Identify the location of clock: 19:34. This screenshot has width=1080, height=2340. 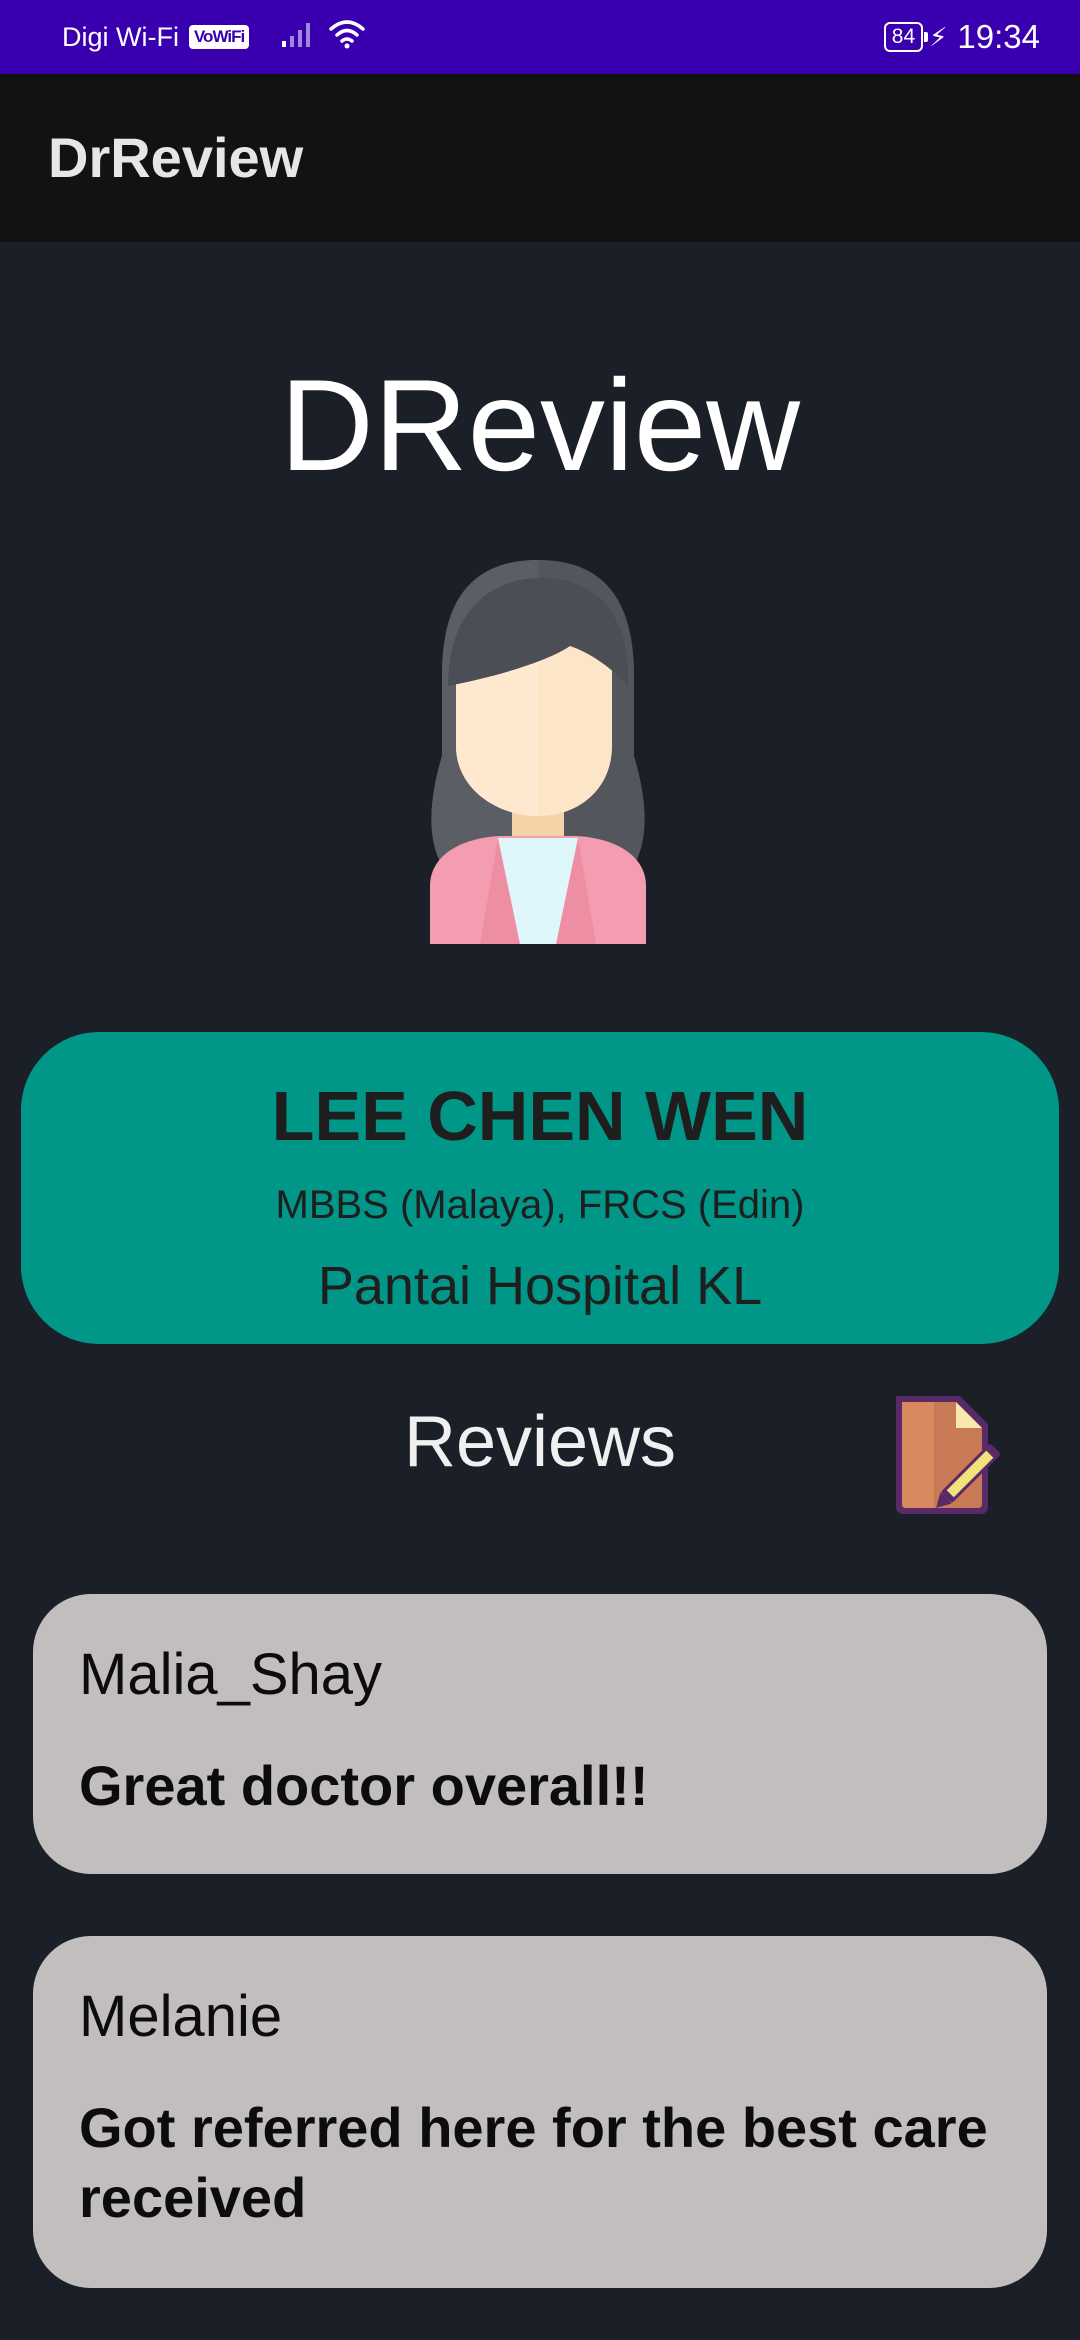
(998, 36).